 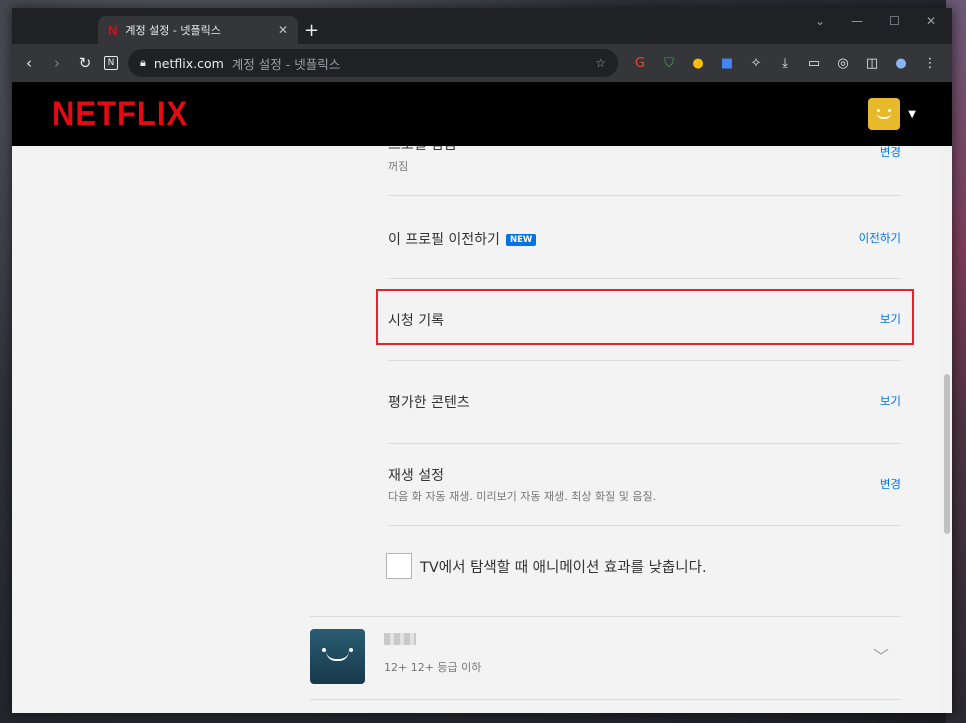 What do you see at coordinates (373, 63) in the screenshot?
I see `address-bar: 🔒︎ netflix.com 계정 설정 - 넷플릭스 ☆` at bounding box center [373, 63].